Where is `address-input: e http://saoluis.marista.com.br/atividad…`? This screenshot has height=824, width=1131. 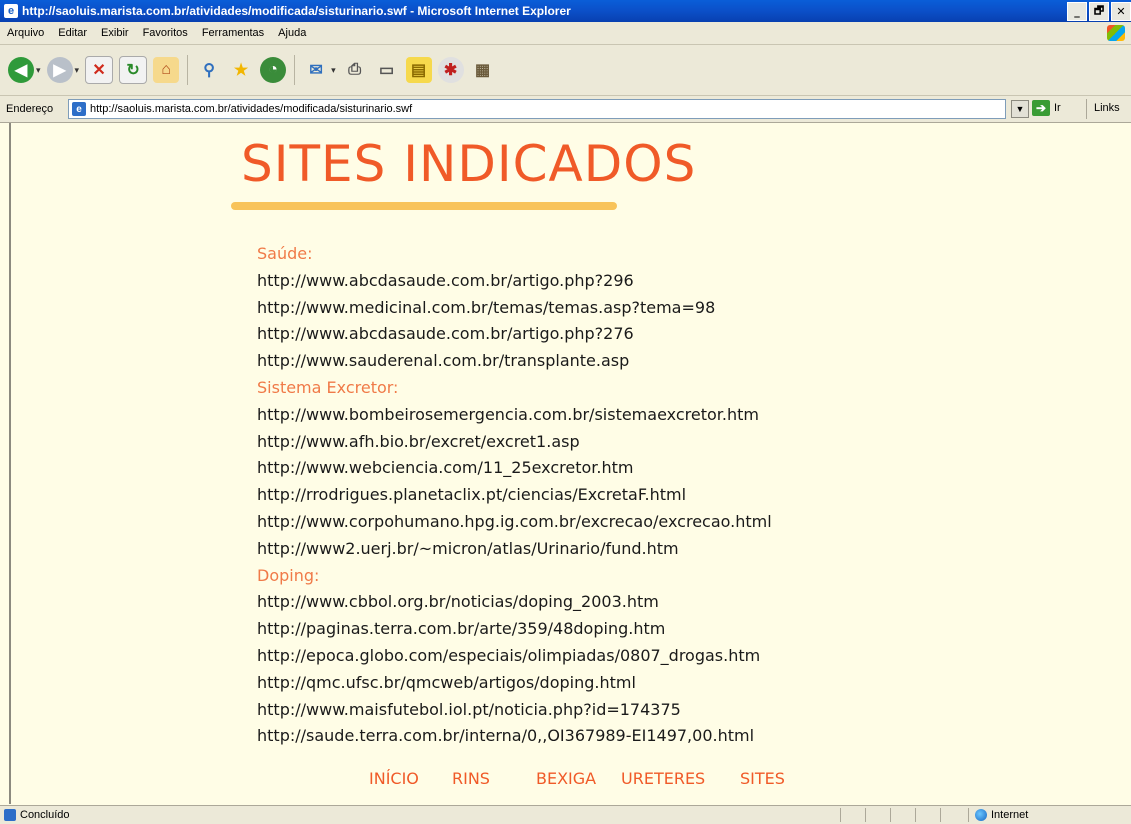
address-input: e http://saoluis.marista.com.br/atividad… is located at coordinates (537, 109).